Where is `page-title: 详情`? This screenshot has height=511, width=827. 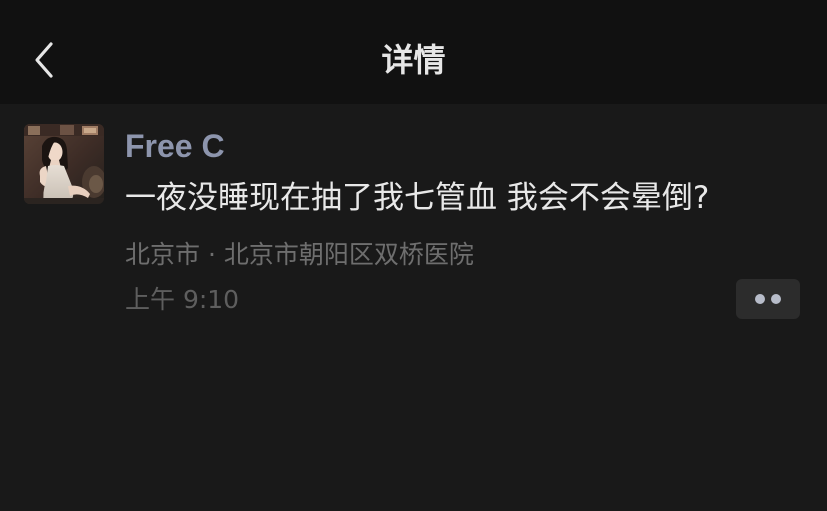 page-title: 详情 is located at coordinates (413, 60).